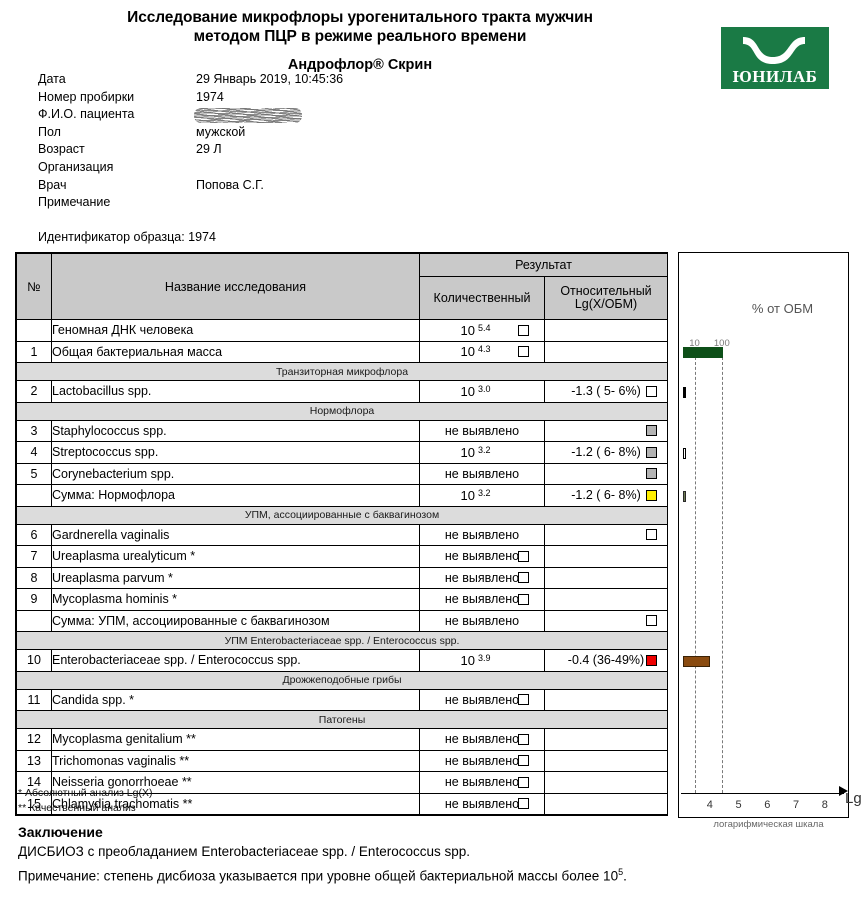 This screenshot has width=864, height=910. What do you see at coordinates (209, 149) in the screenshot?
I see `meta-value-age: 29 Л` at bounding box center [209, 149].